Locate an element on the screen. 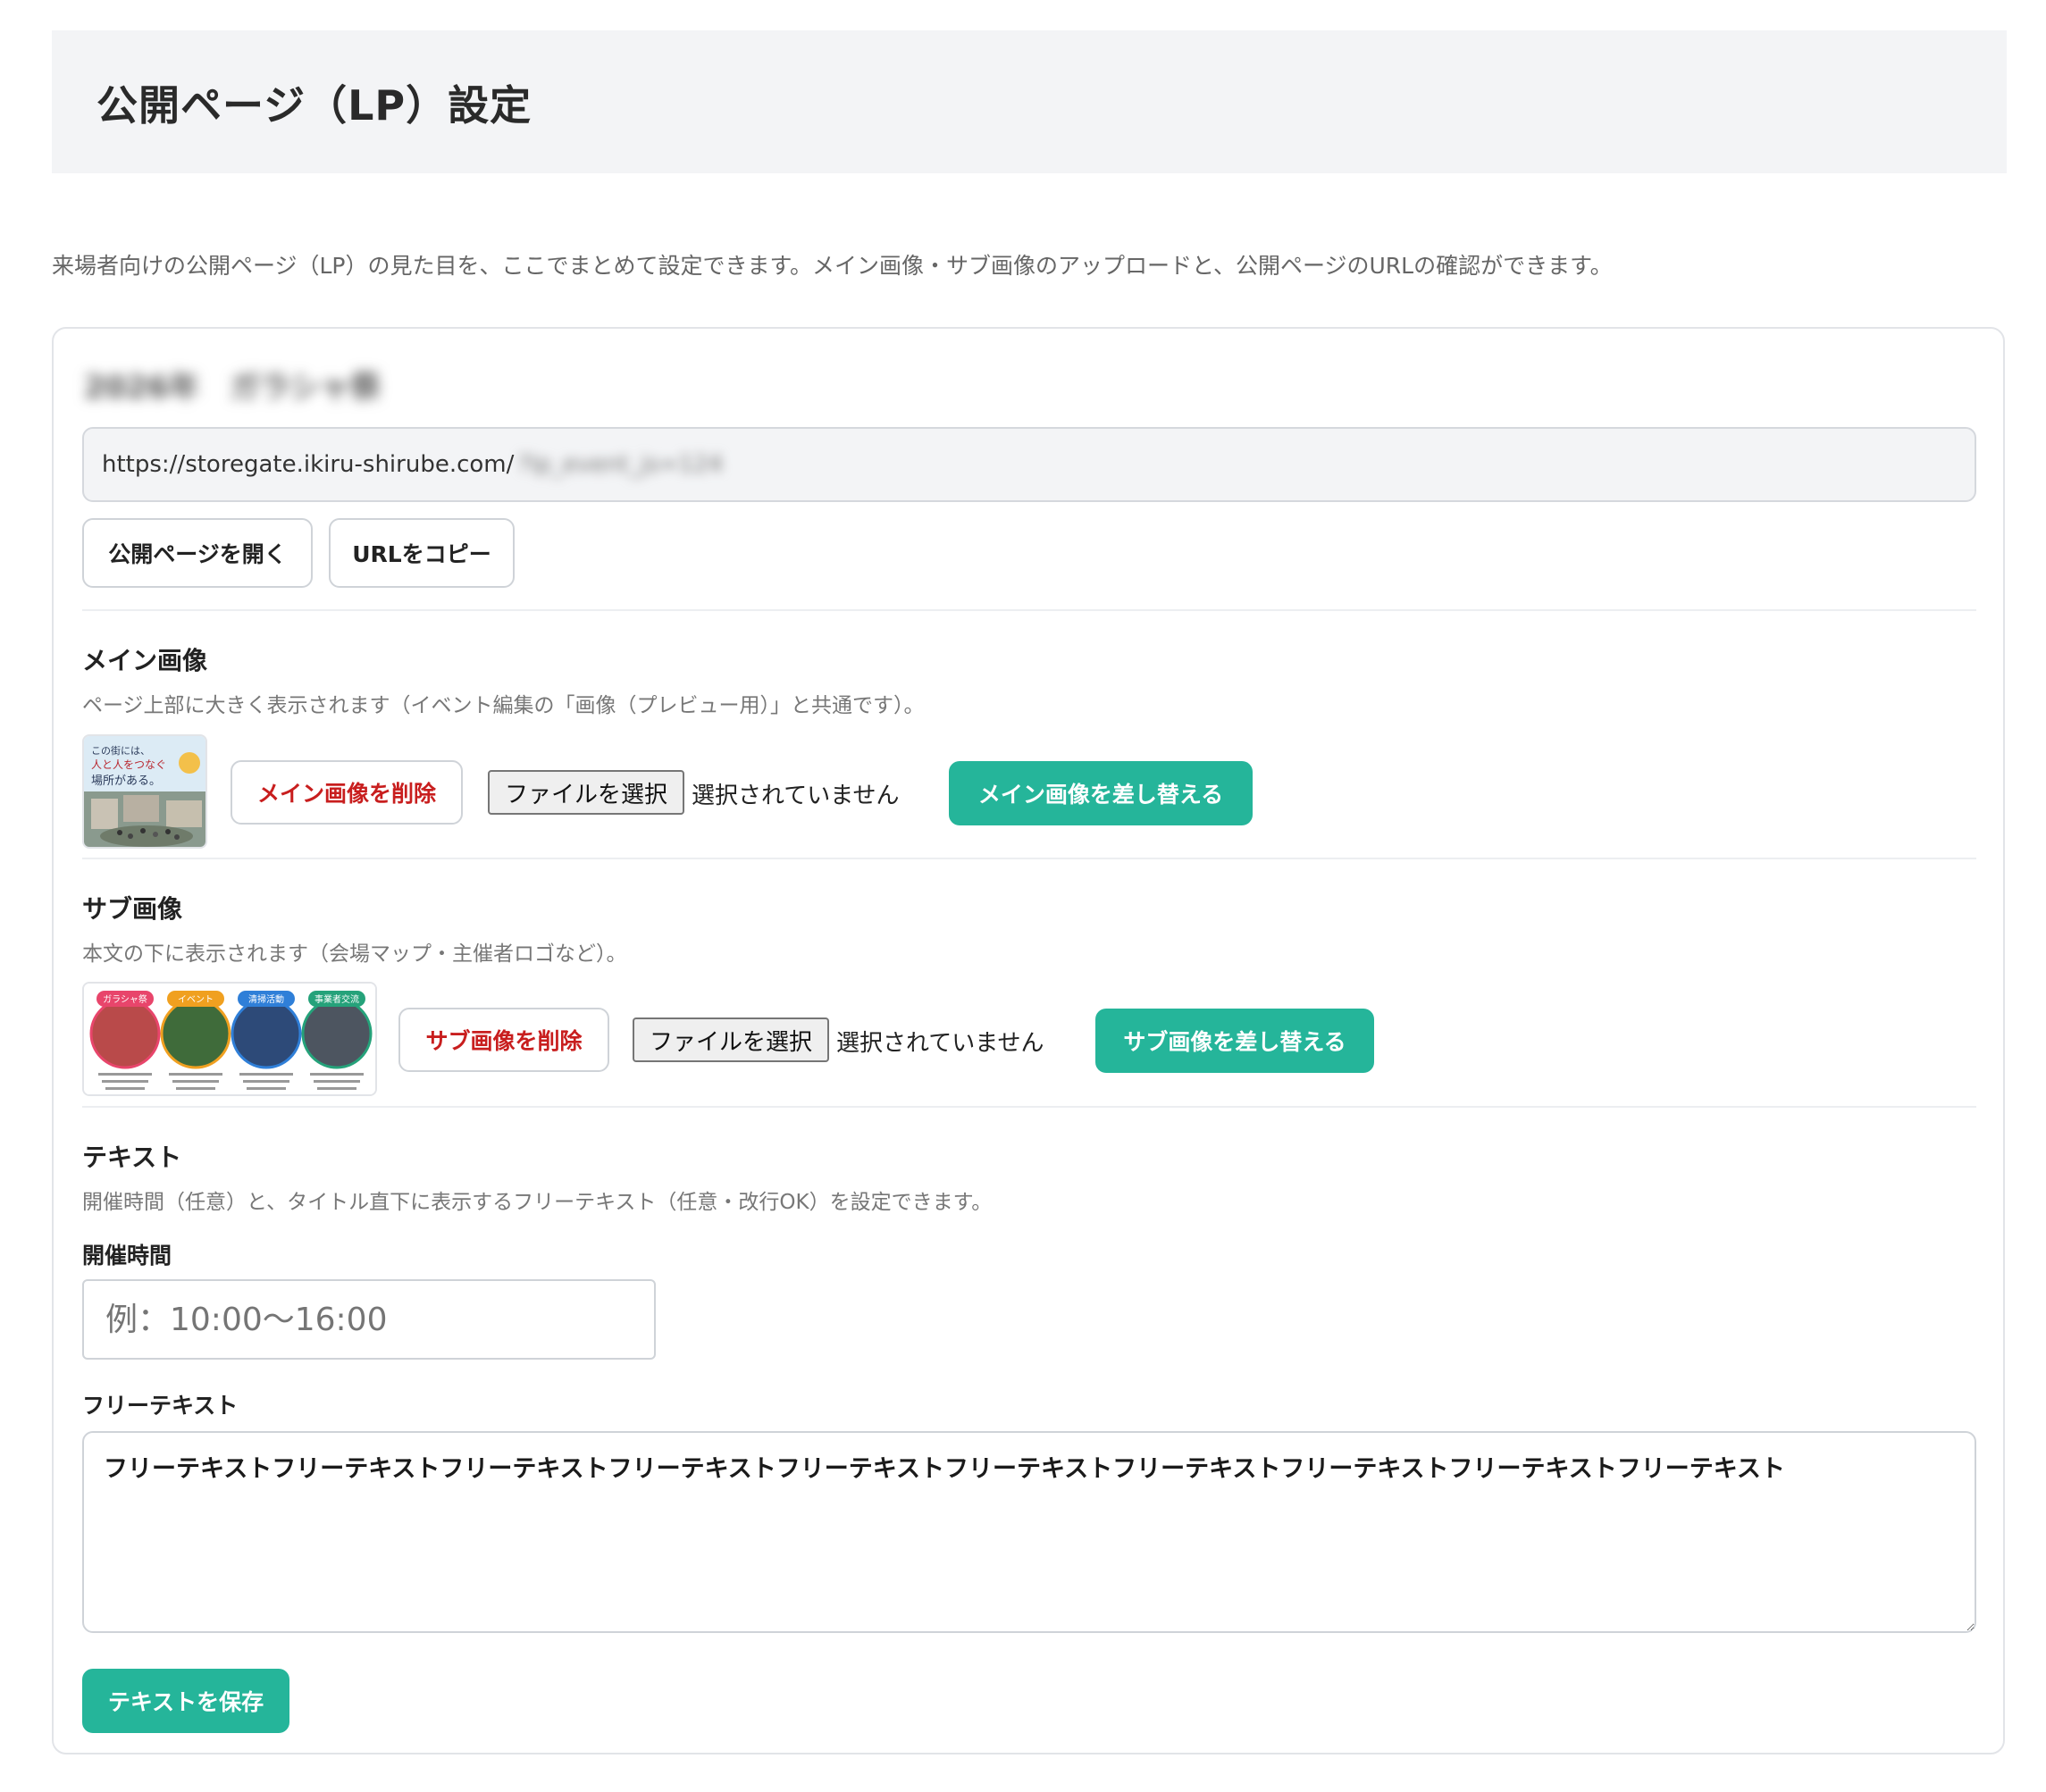  sub-circle-1-label: ガラシャ祭 is located at coordinates (125, 999).